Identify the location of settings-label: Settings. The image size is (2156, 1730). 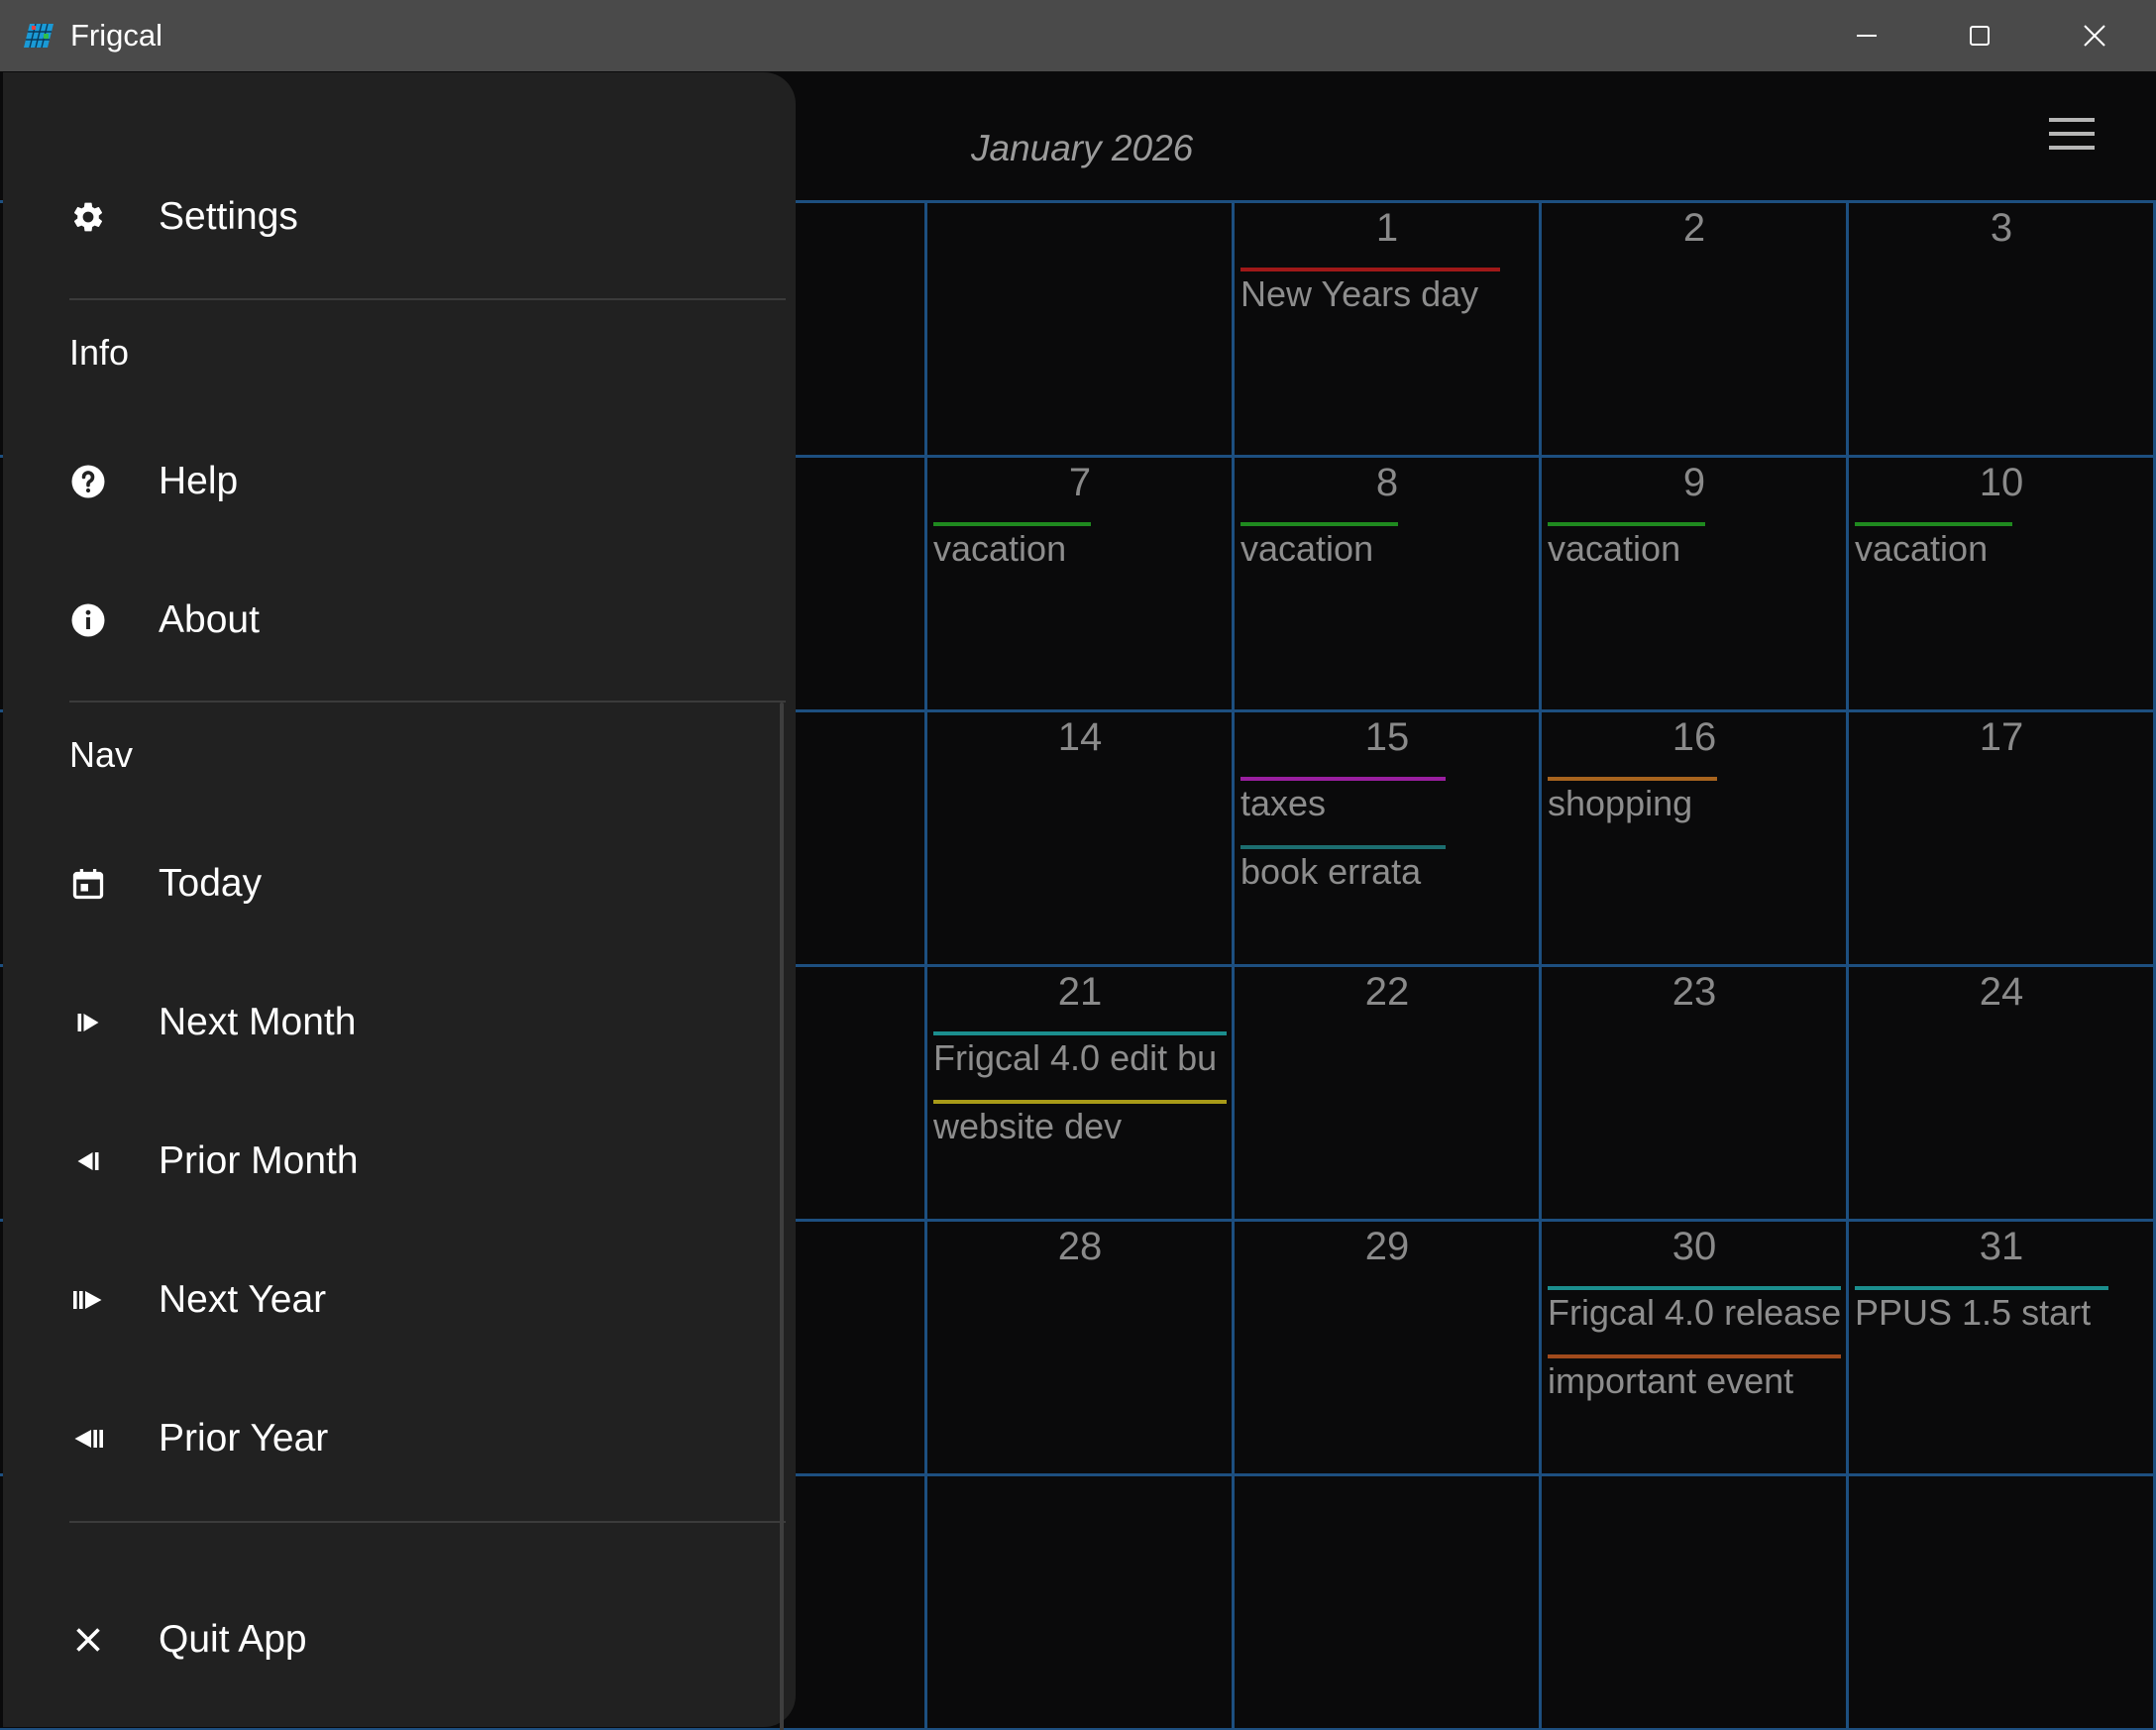
(229, 216).